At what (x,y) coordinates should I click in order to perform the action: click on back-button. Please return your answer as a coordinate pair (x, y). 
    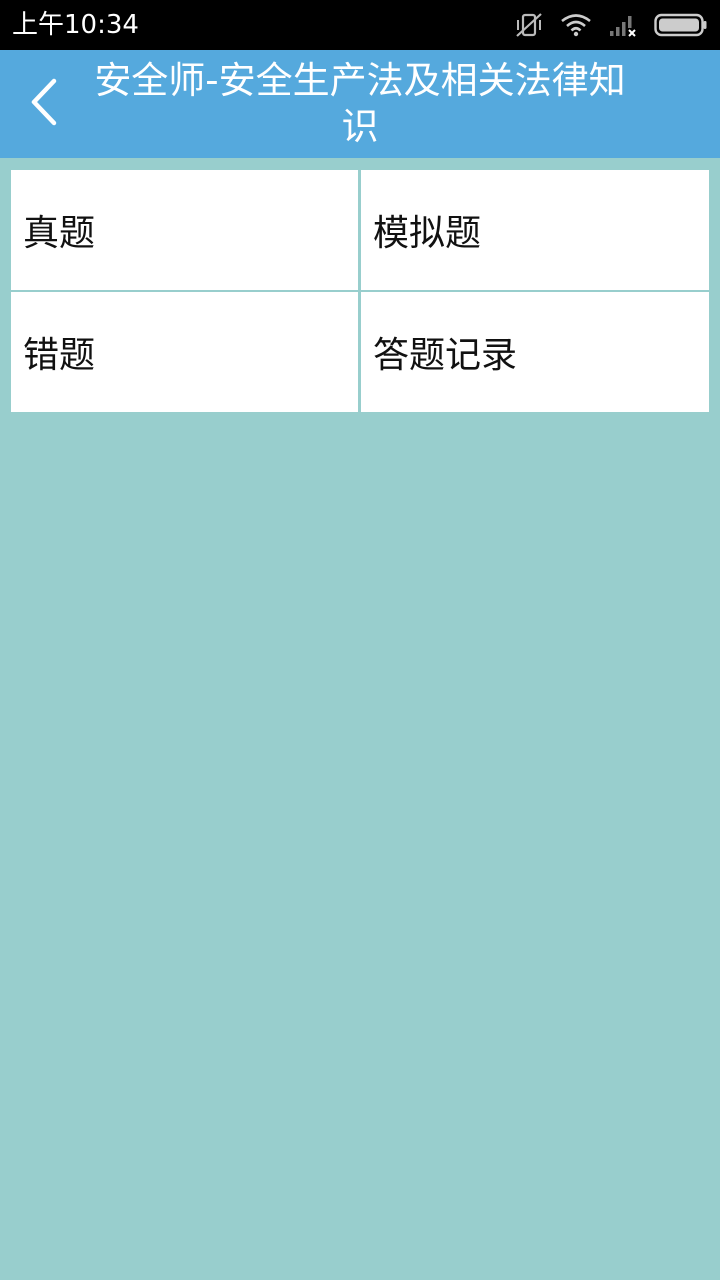
    Looking at the image, I should click on (44, 104).